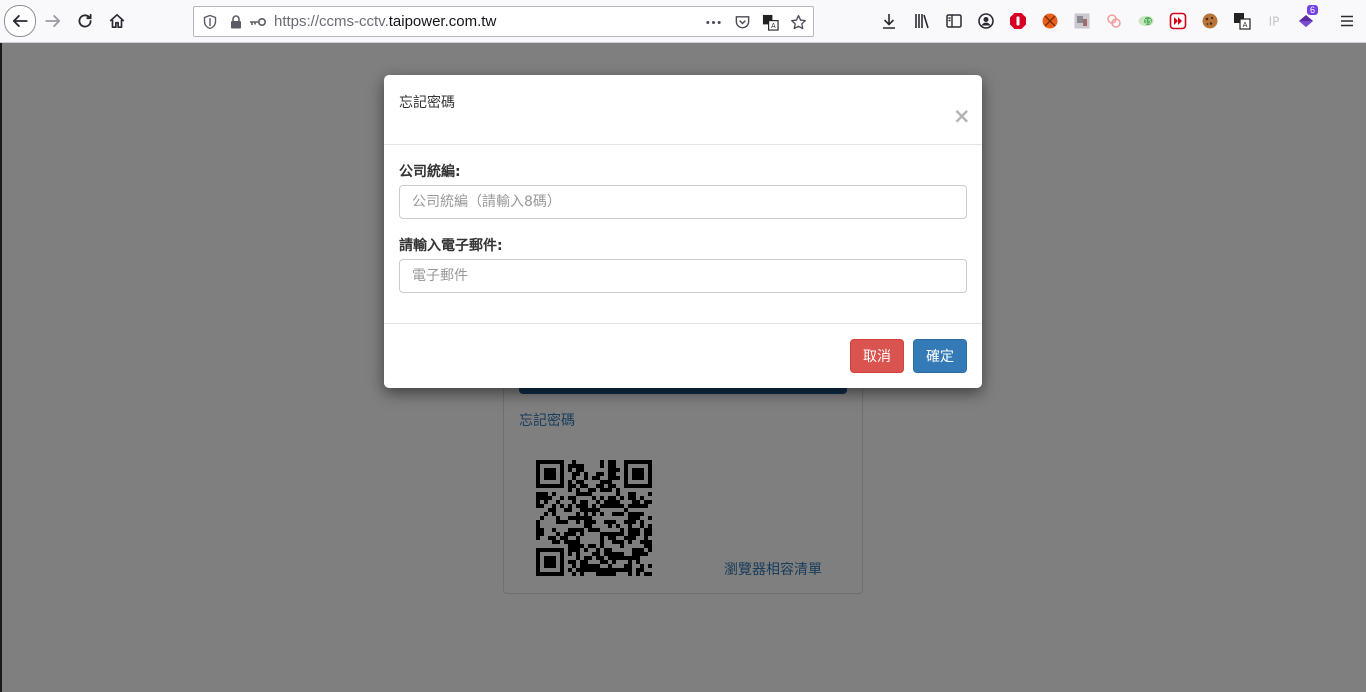 Image resolution: width=1366 pixels, height=692 pixels. I want to click on ip-extension-icon: IP, so click(1274, 21).